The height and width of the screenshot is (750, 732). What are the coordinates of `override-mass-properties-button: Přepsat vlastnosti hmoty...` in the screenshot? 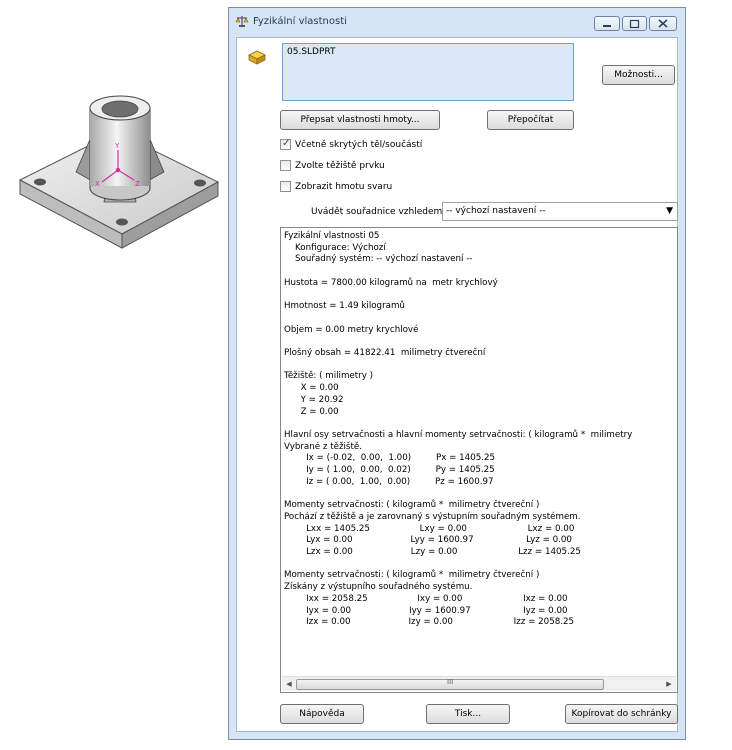 It's located at (360, 120).